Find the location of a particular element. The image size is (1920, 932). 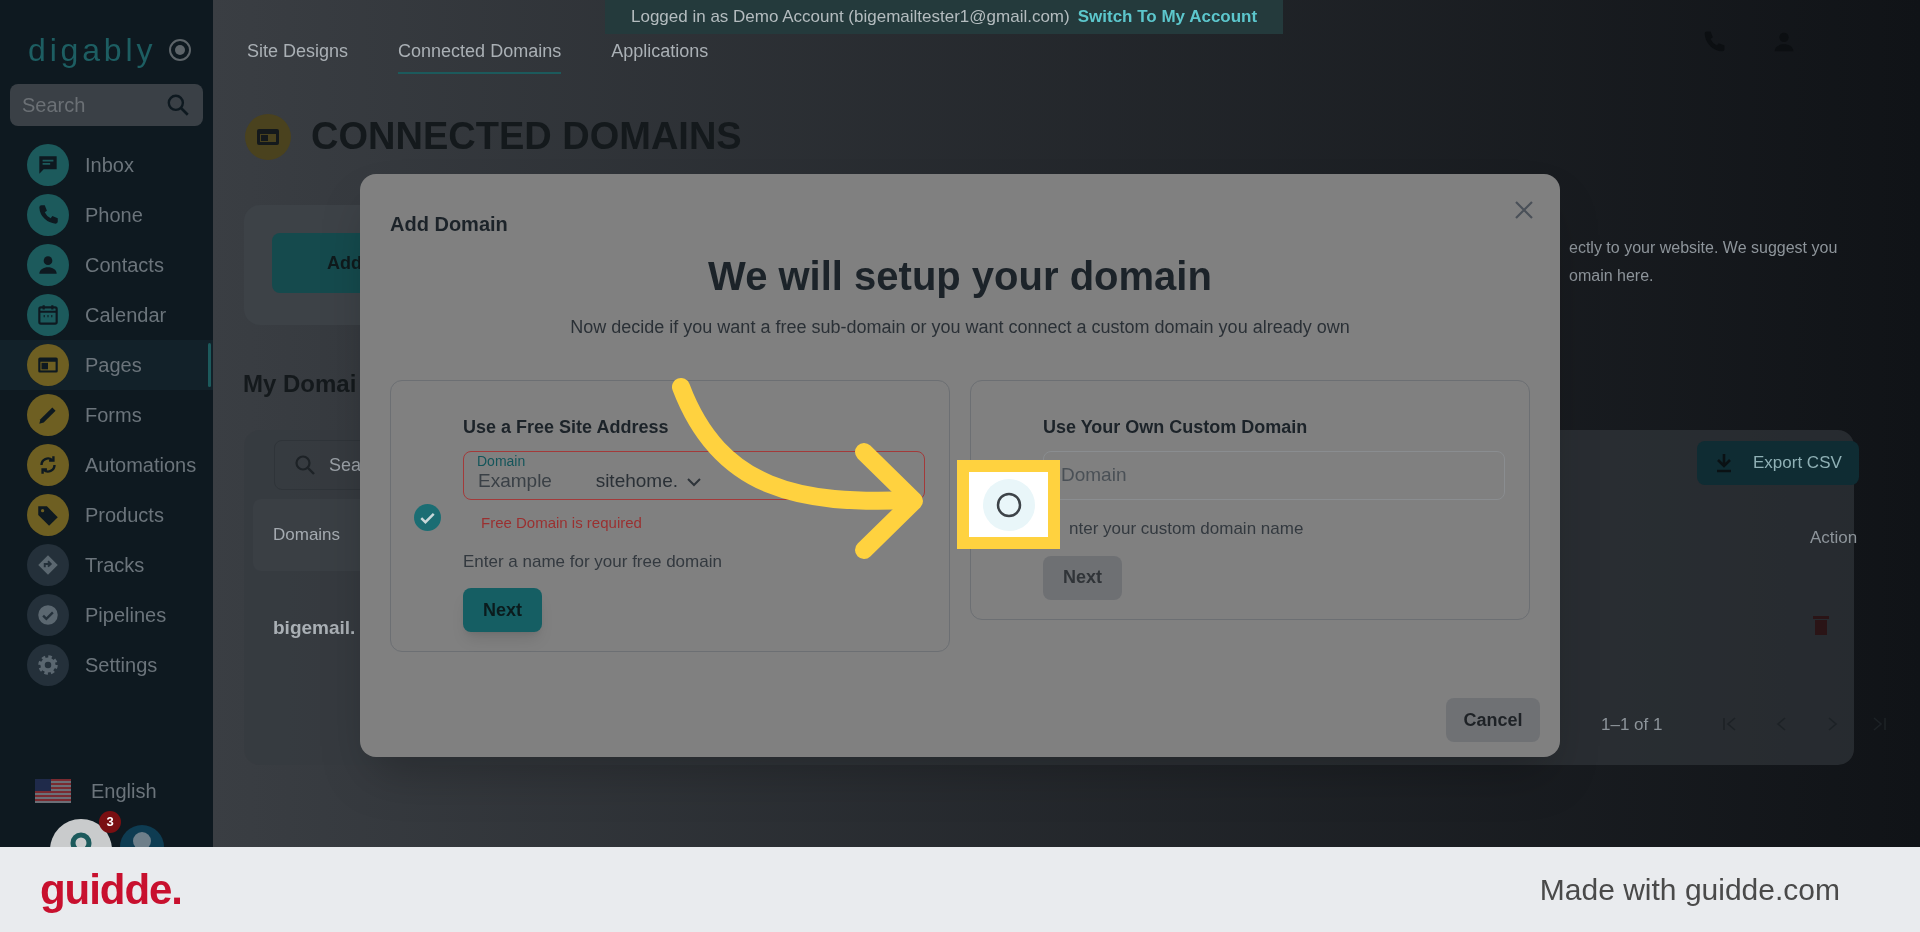

info-text: ectly to your website. We suggest you is located at coordinates (1703, 248).